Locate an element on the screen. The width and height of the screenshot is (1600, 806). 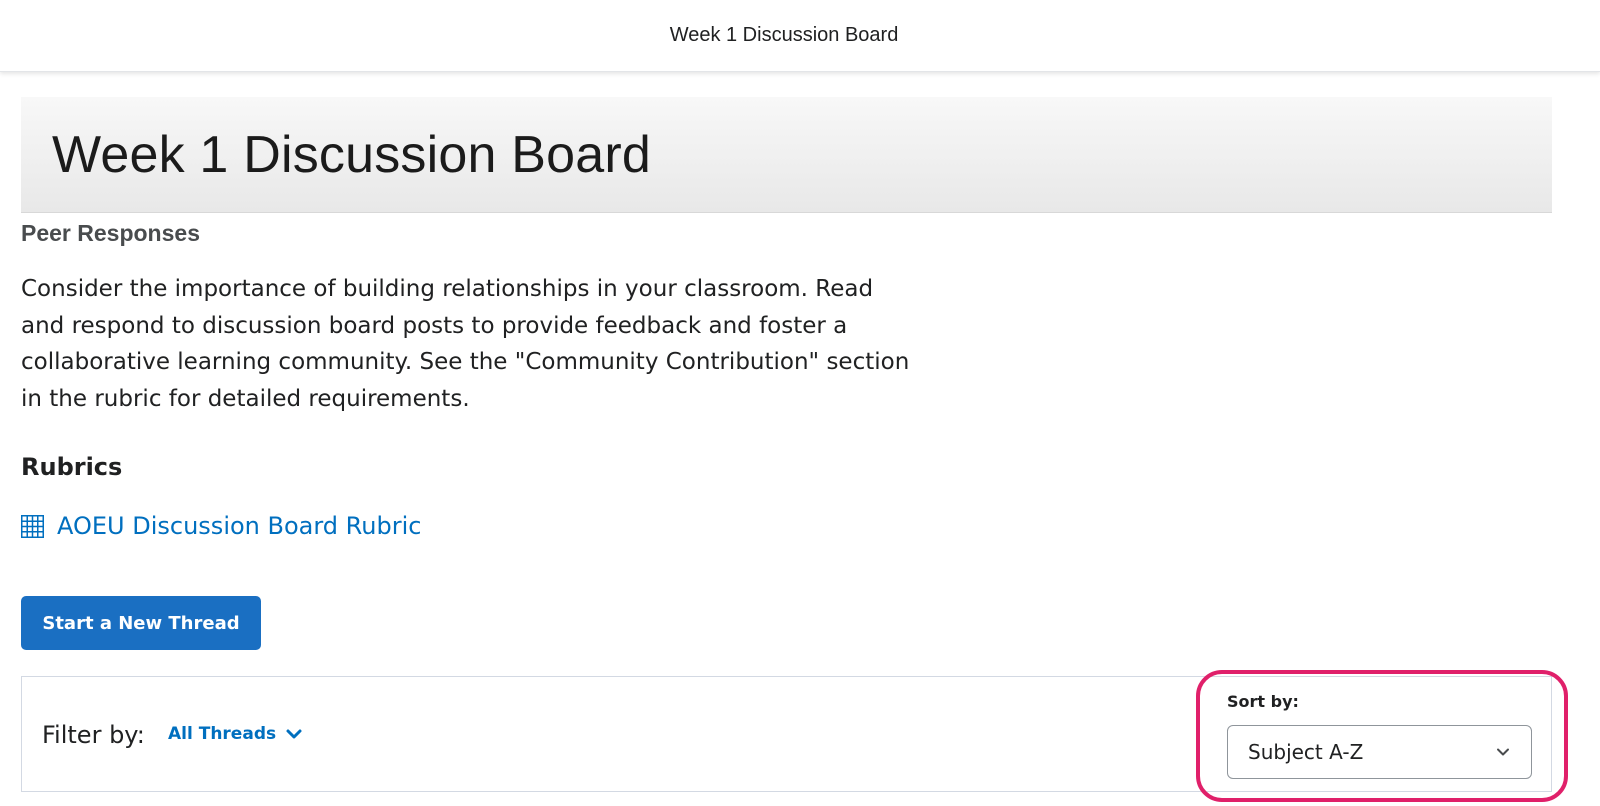
rubrics-heading: Rubrics is located at coordinates (72, 467).